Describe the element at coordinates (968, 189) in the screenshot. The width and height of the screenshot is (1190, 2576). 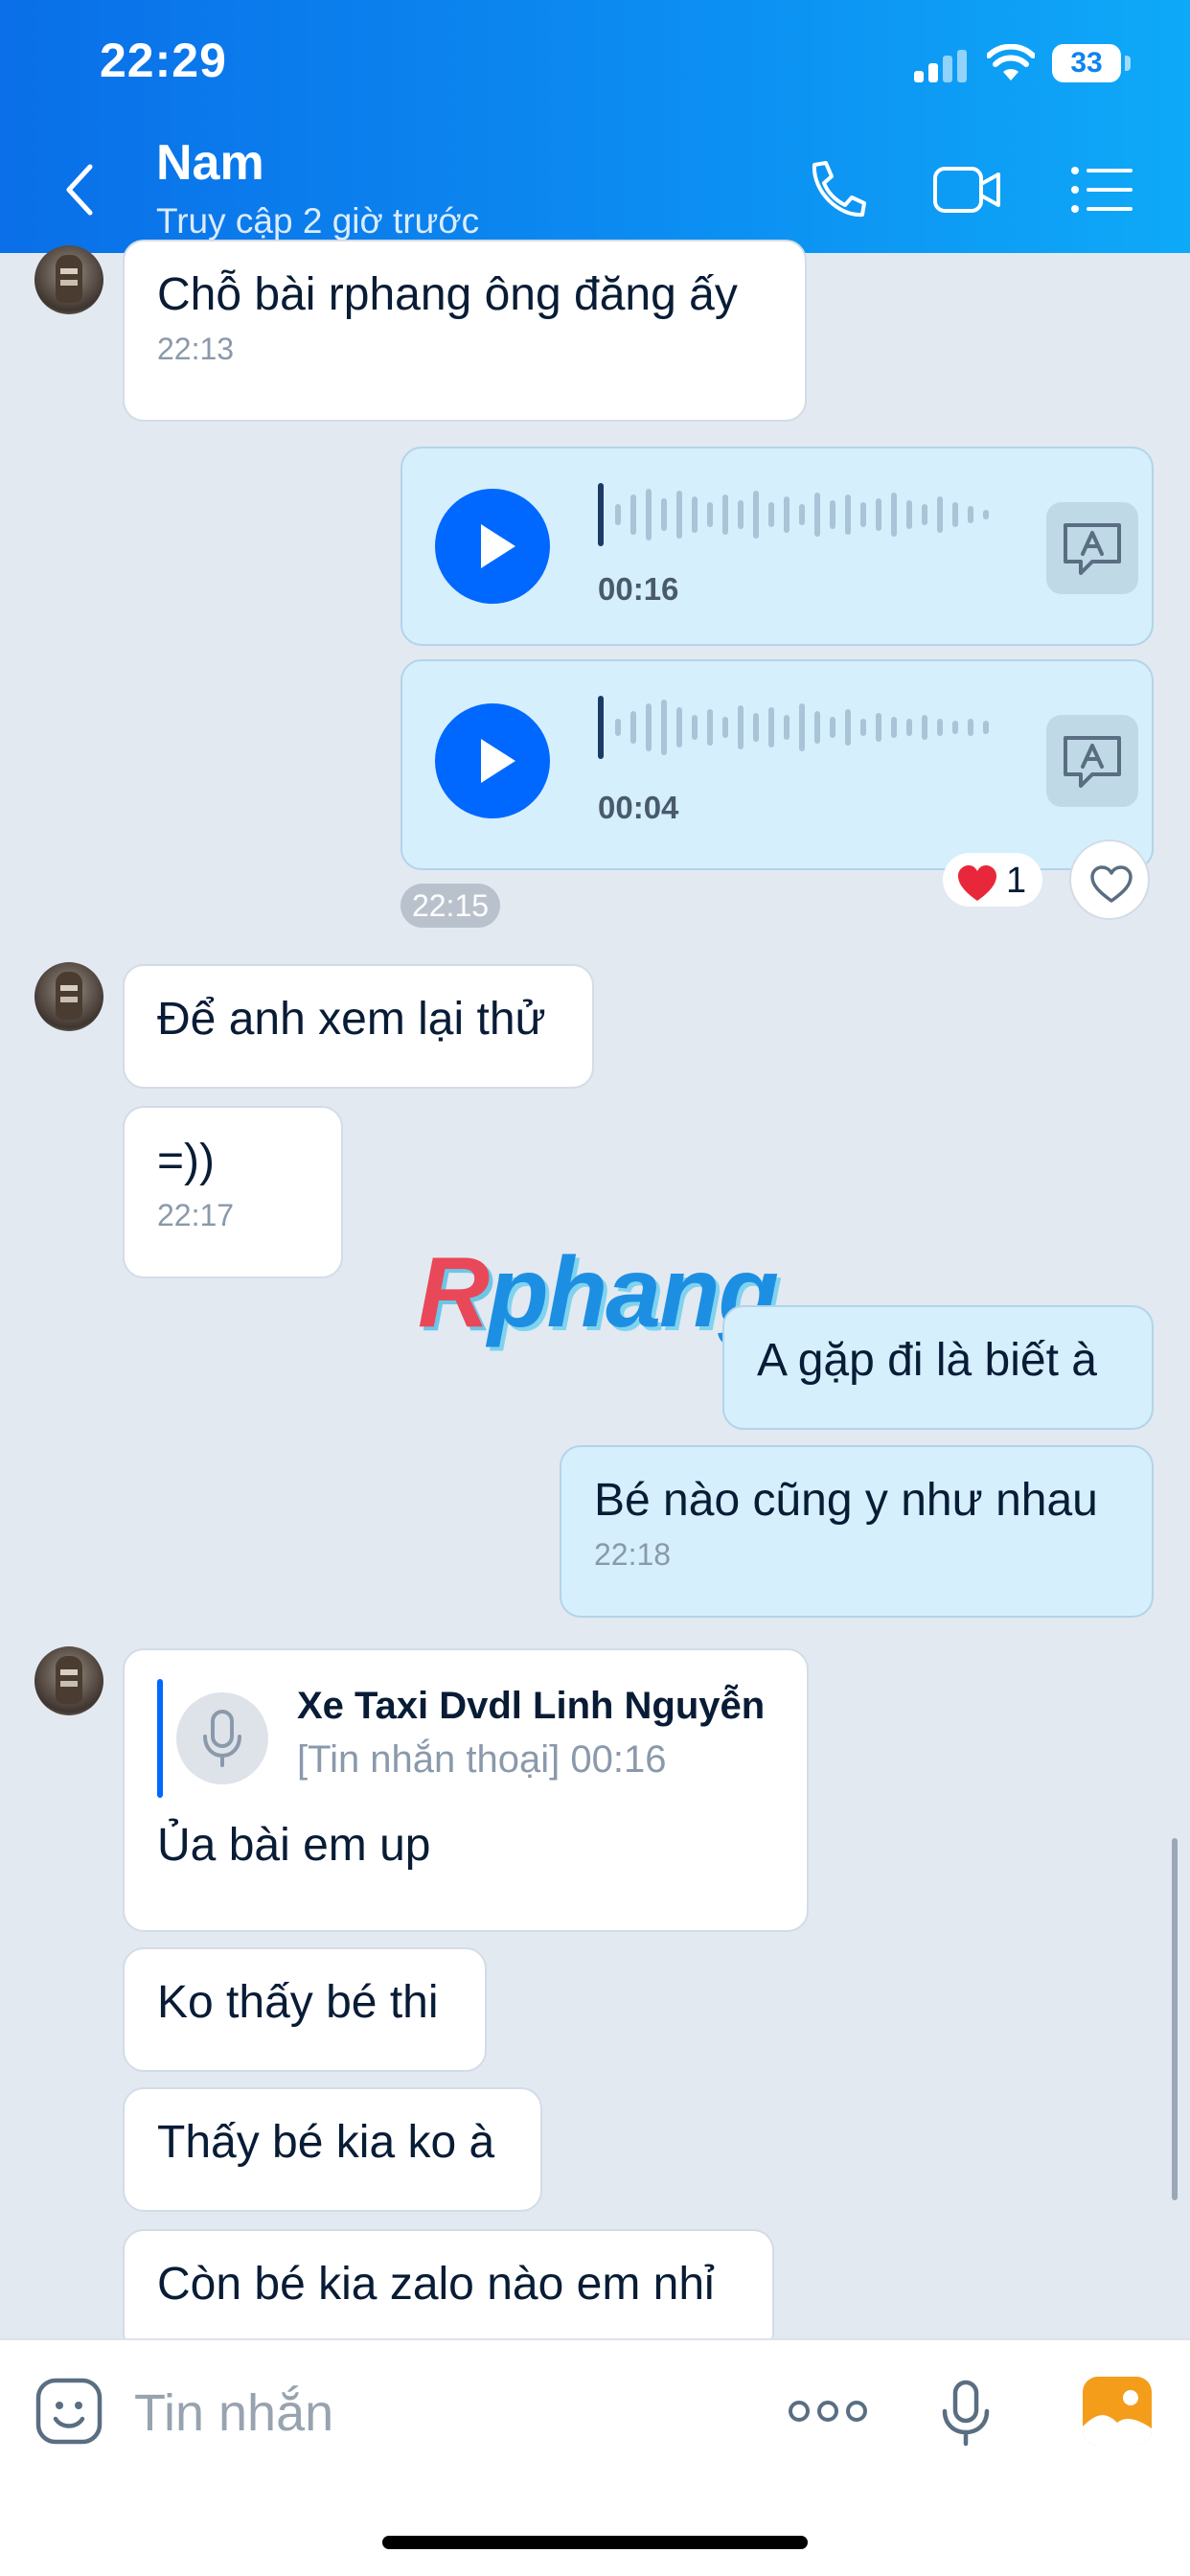
I see `video-call-icon` at that location.